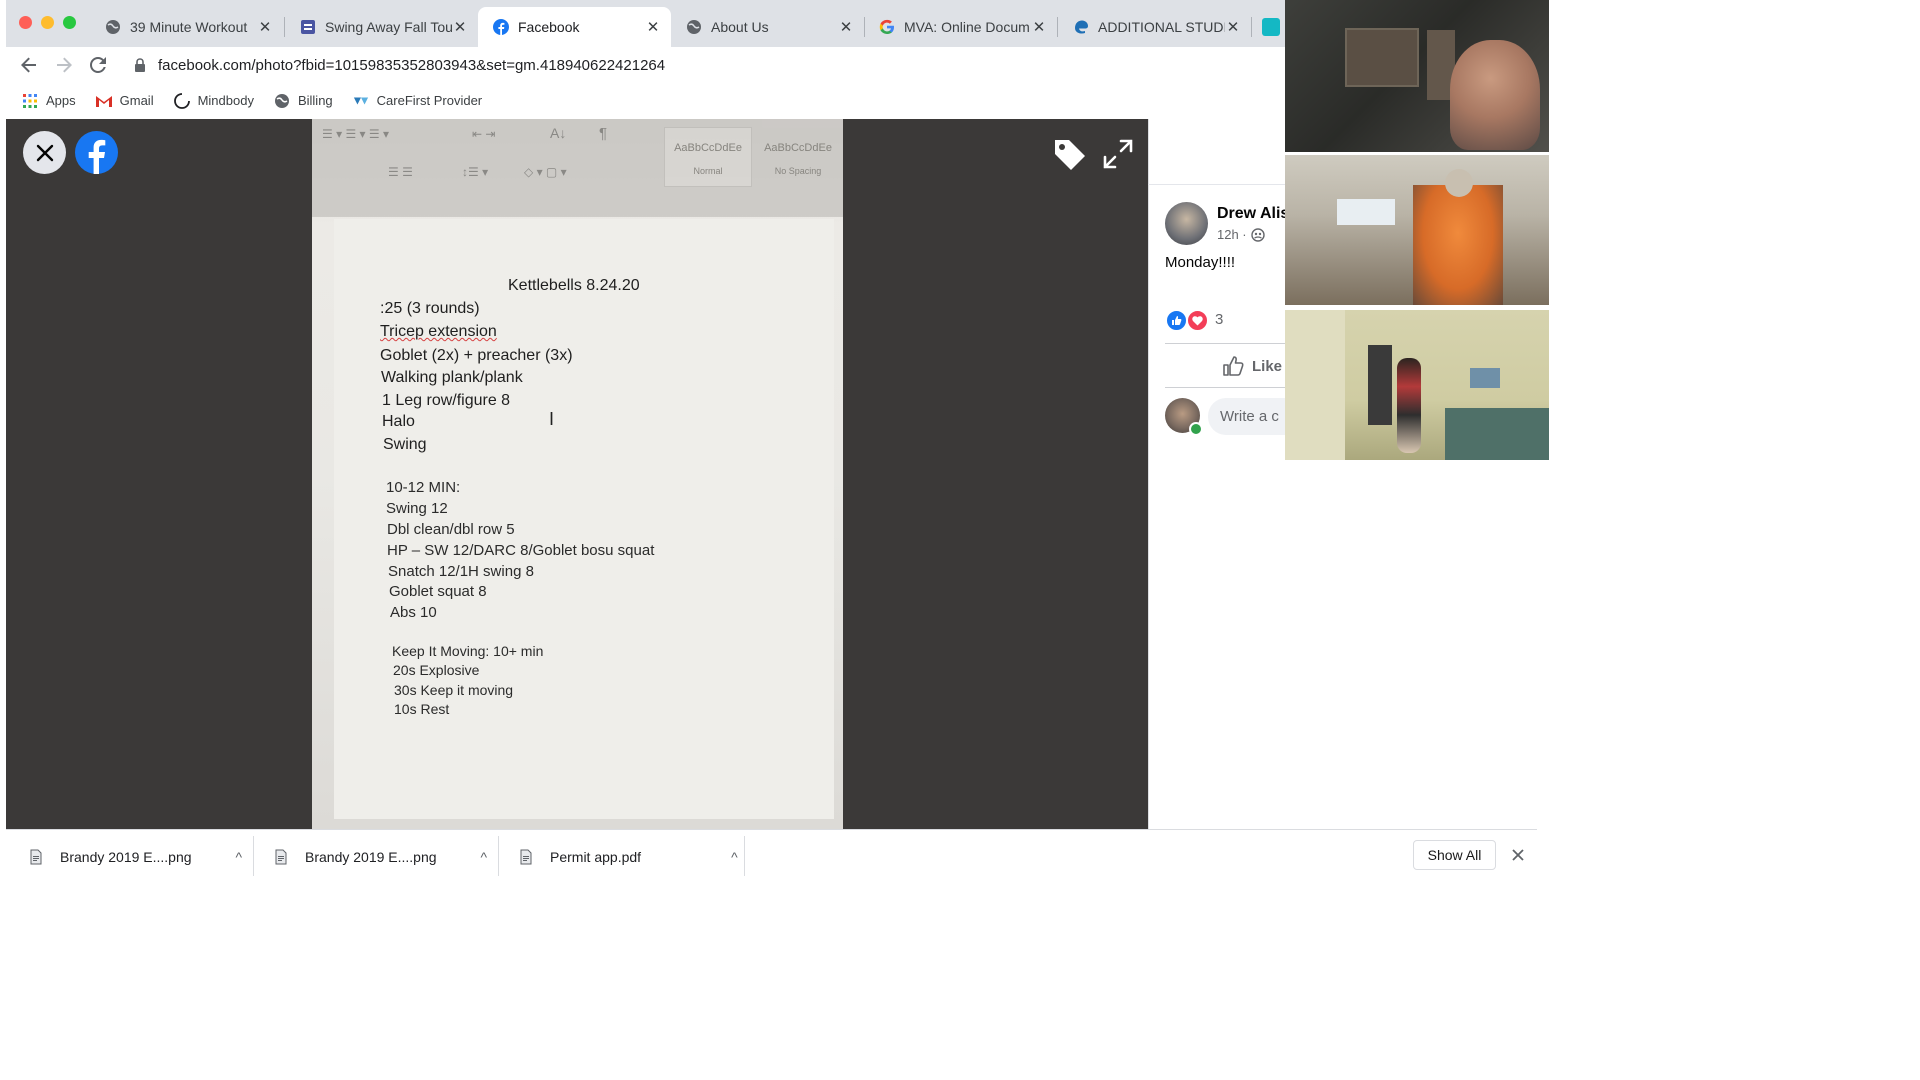  I want to click on post-timestamp: 12h ·, so click(1241, 234).